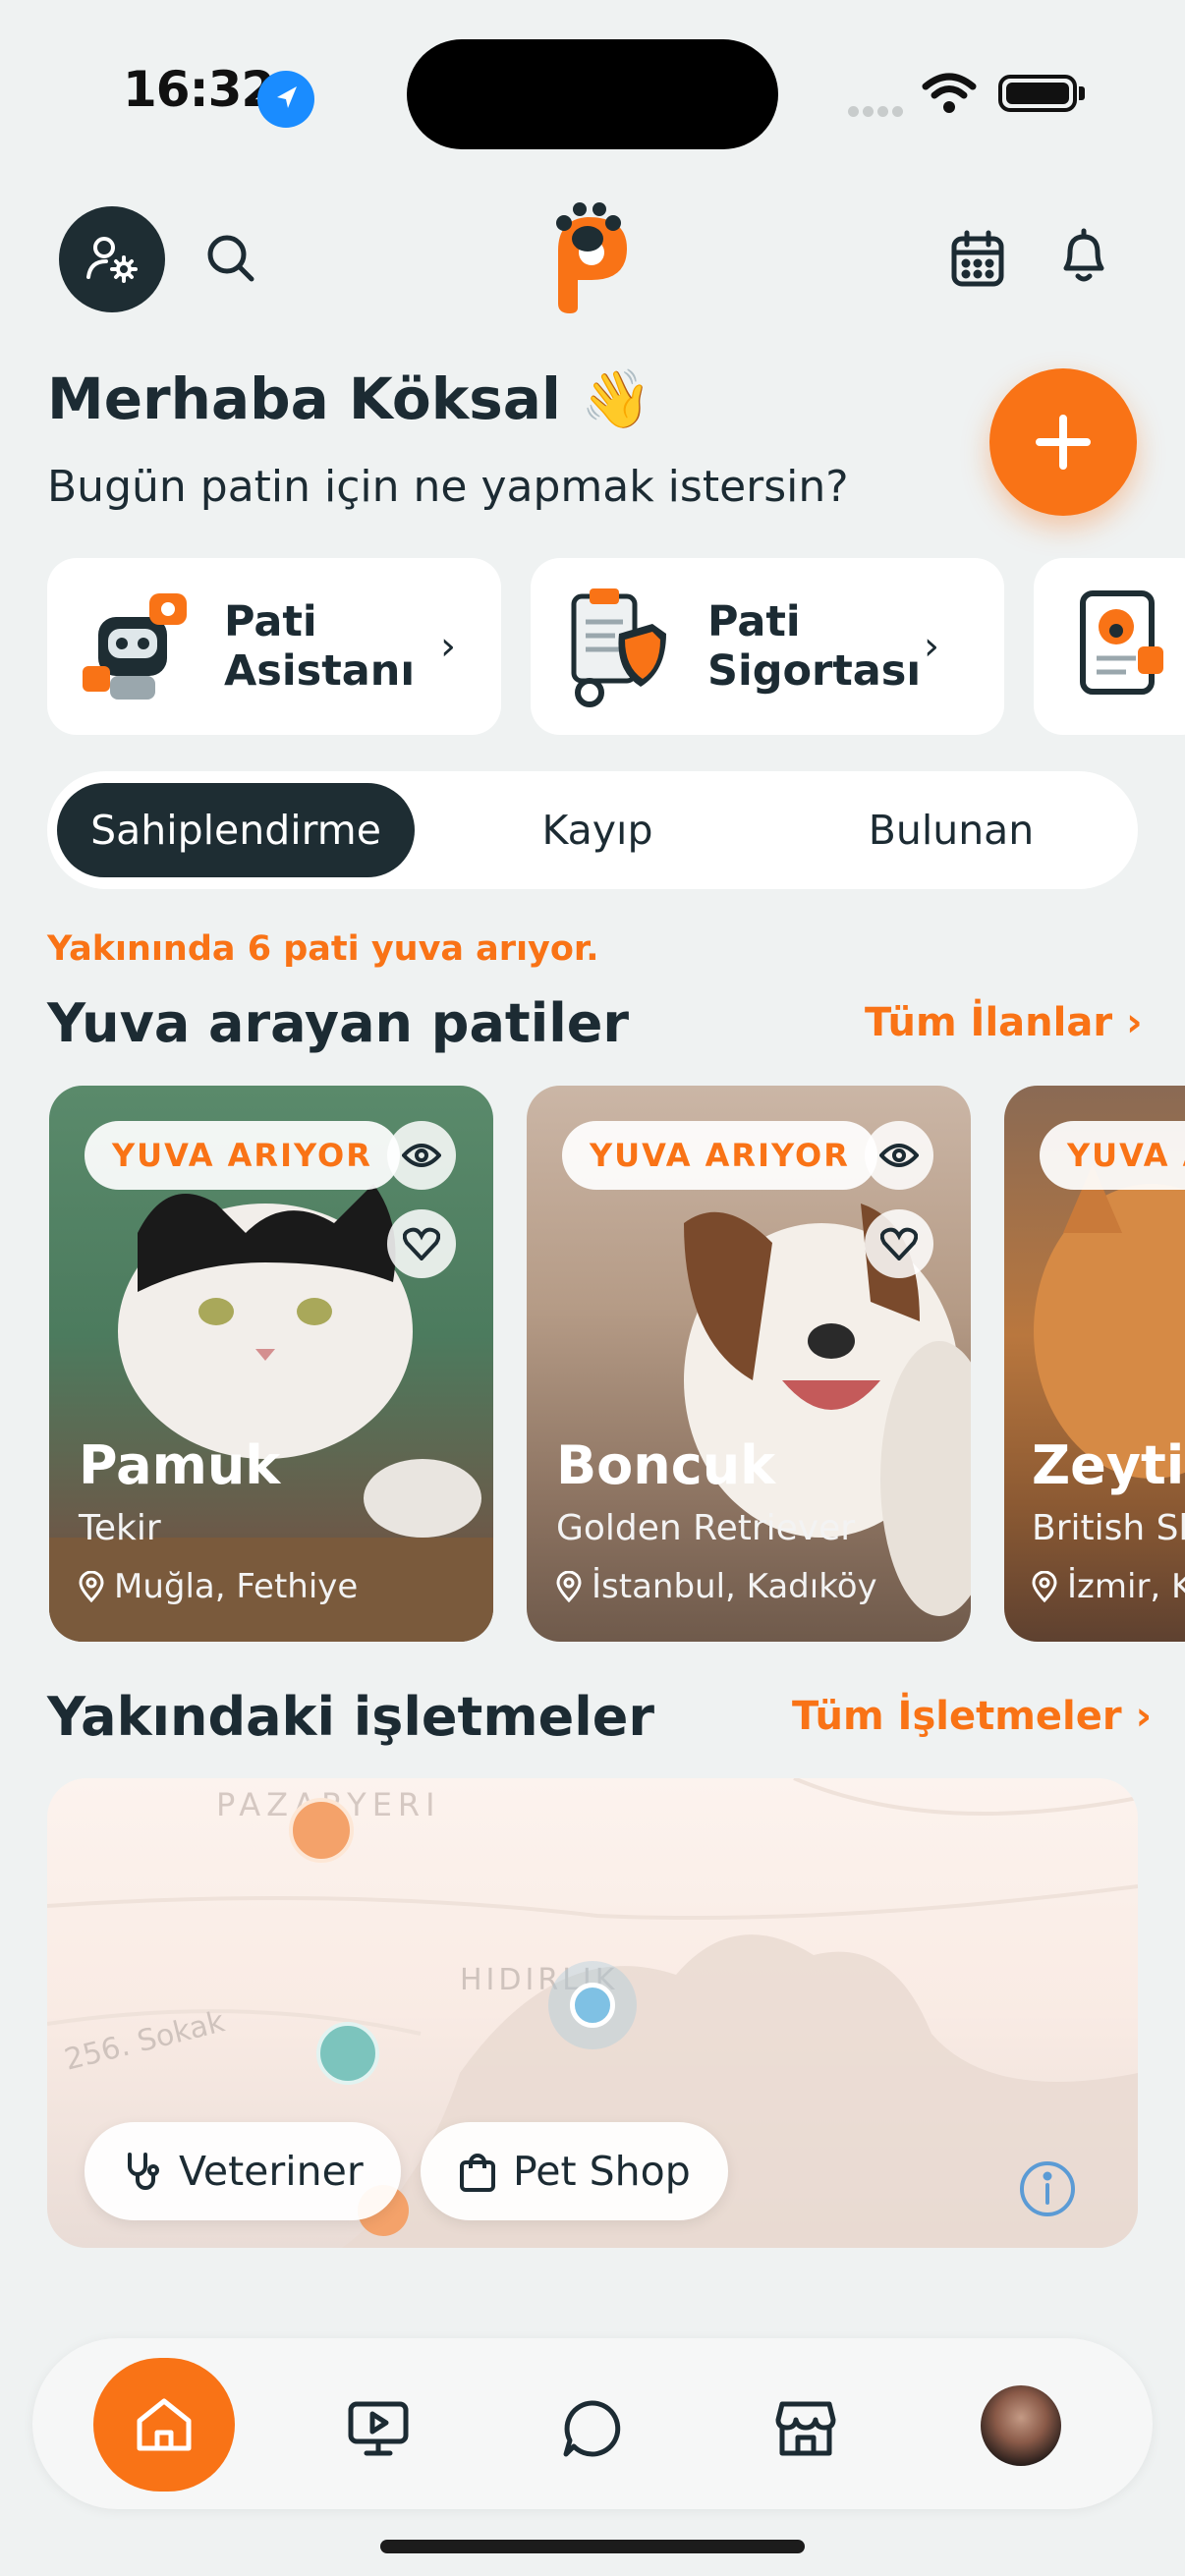  I want to click on wifi-icon, so click(950, 95).